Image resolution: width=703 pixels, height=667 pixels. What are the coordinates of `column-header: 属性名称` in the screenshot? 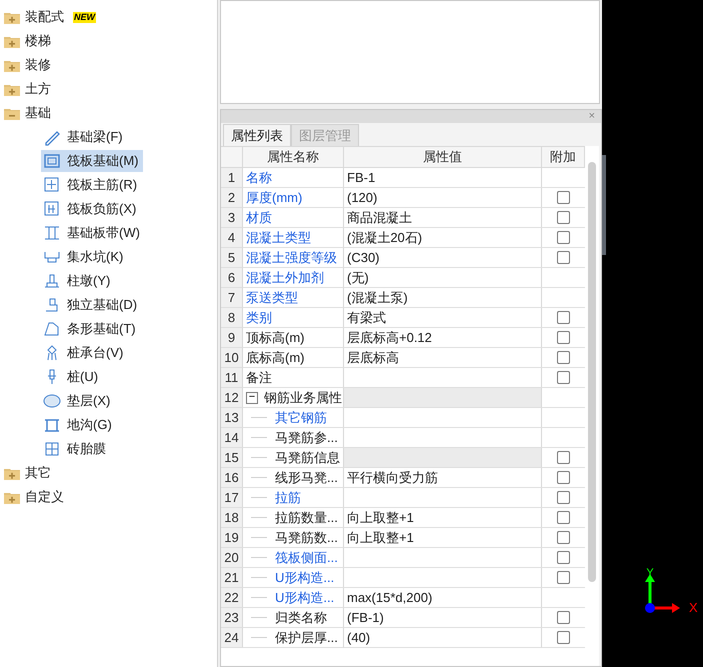 It's located at (293, 157).